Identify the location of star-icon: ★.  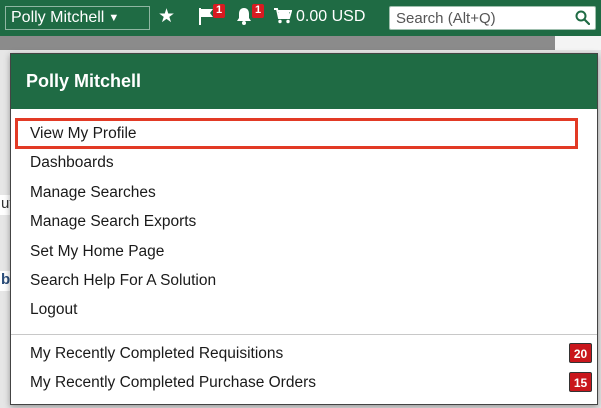
(166, 17).